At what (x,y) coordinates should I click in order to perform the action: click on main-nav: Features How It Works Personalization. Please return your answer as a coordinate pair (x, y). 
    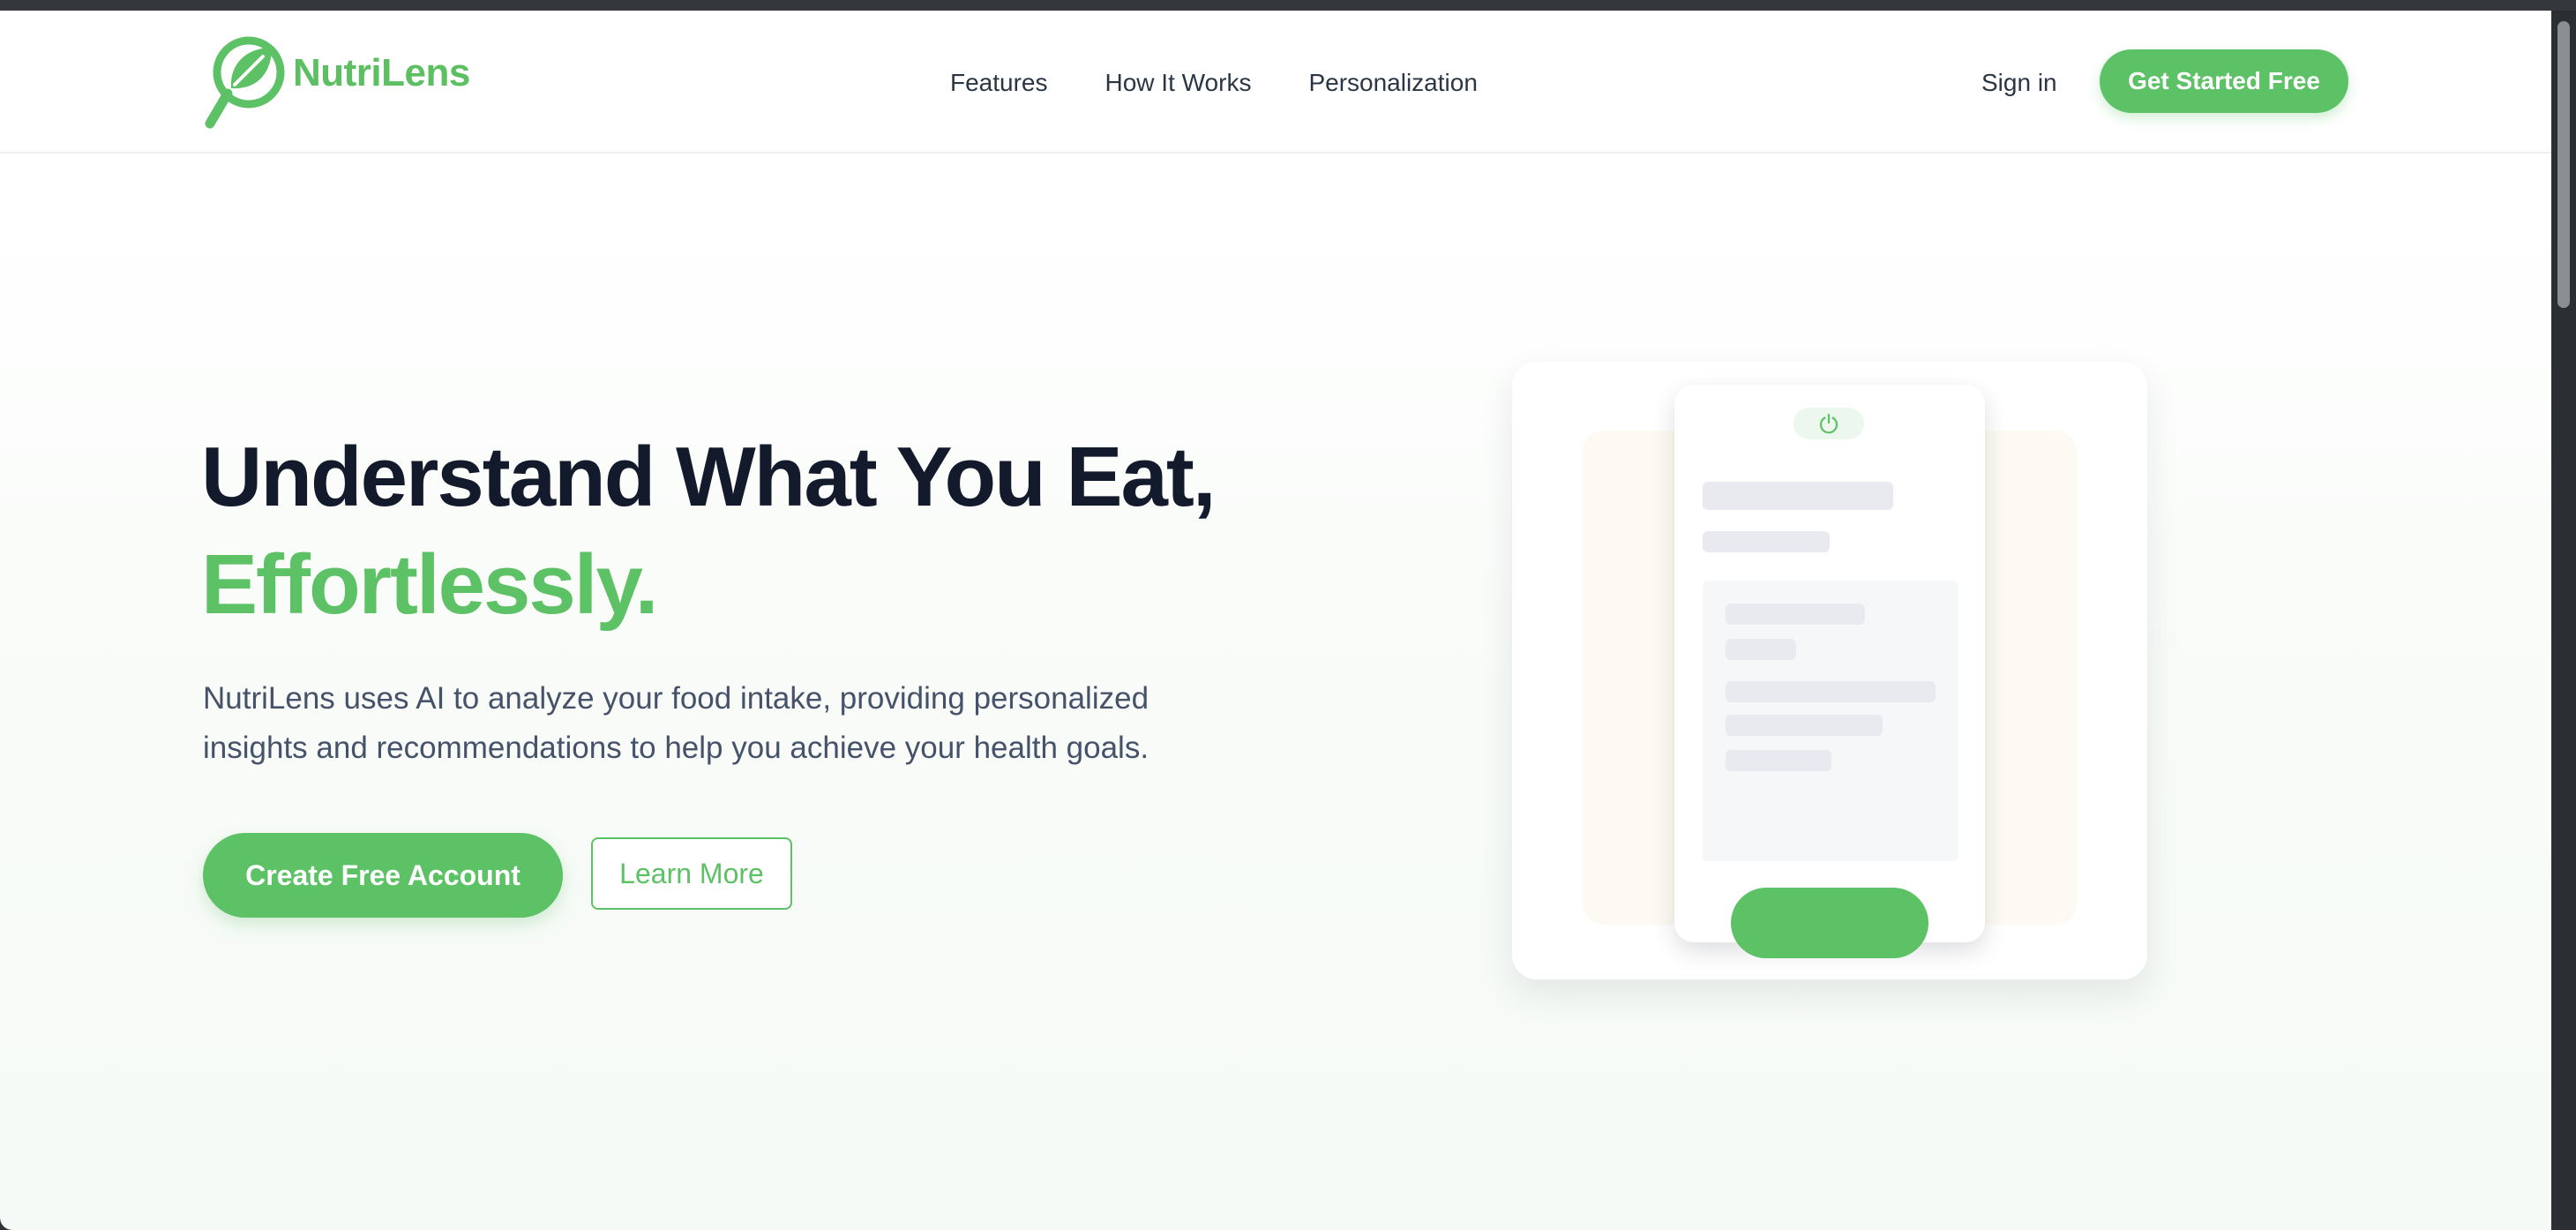
    Looking at the image, I should click on (1214, 83).